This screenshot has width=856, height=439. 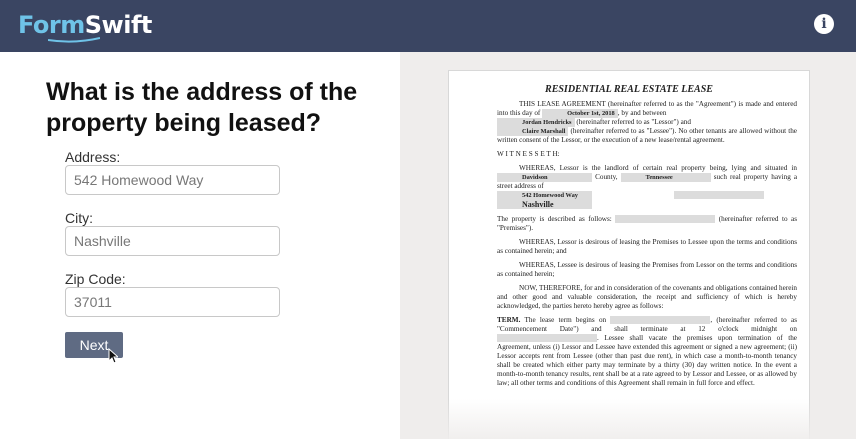 I want to click on info-icon: i, so click(x=824, y=24).